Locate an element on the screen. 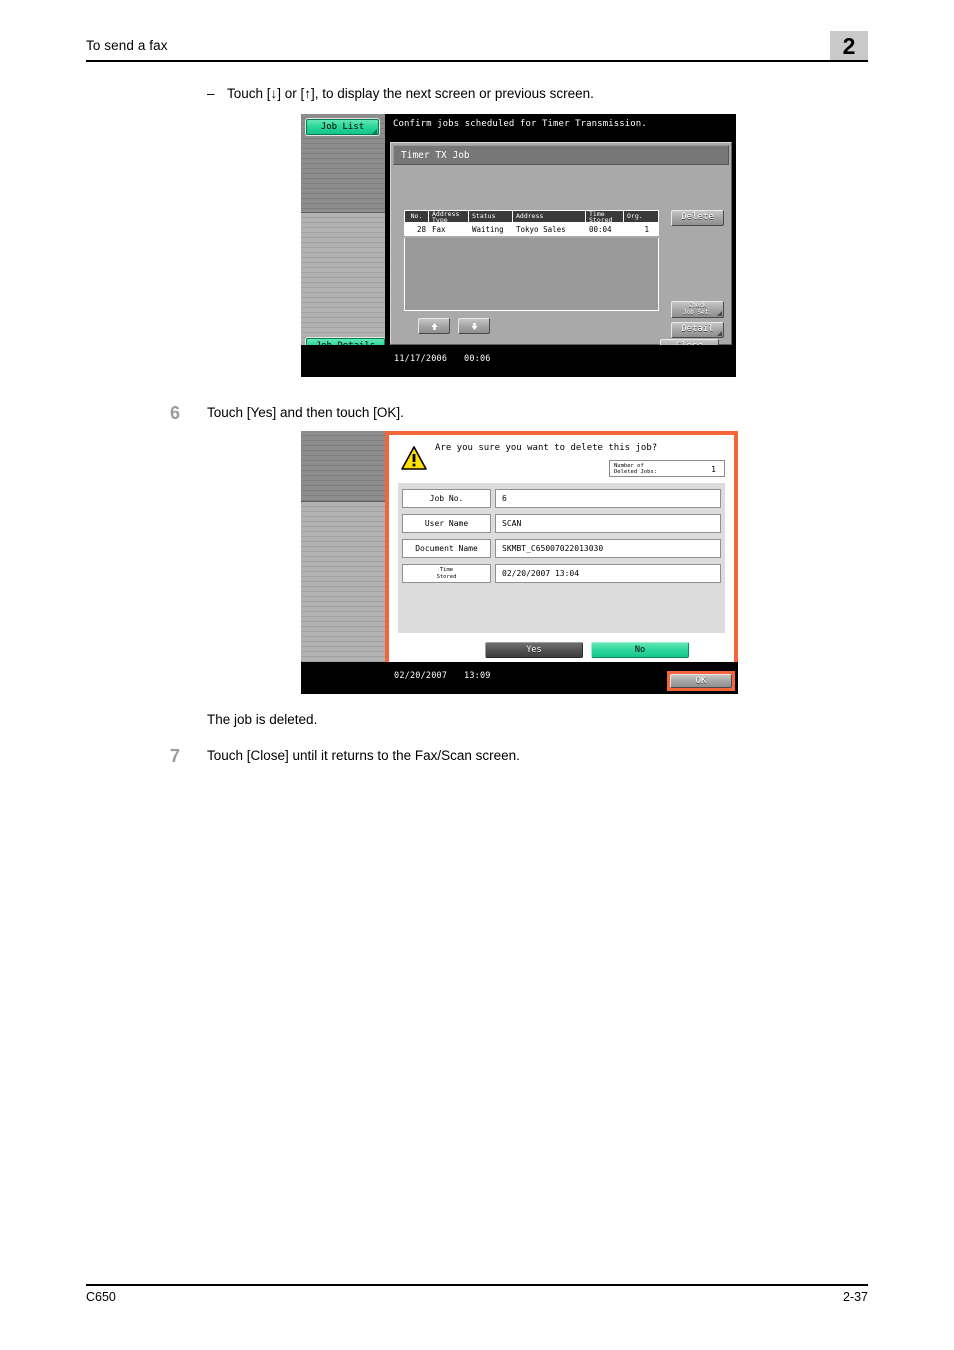 This screenshot has width=954, height=1350. col-header-org: Org. is located at coordinates (635, 216).